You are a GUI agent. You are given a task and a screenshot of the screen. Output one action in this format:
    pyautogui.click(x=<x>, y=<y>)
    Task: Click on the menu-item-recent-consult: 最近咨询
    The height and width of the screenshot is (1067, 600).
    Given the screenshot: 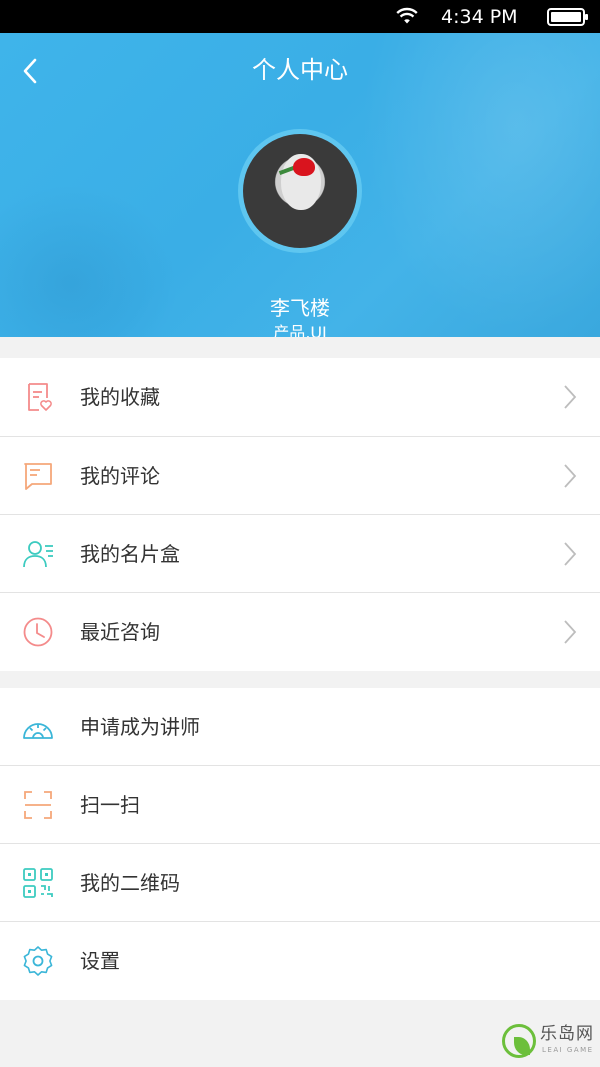 What is the action you would take?
    pyautogui.click(x=300, y=632)
    